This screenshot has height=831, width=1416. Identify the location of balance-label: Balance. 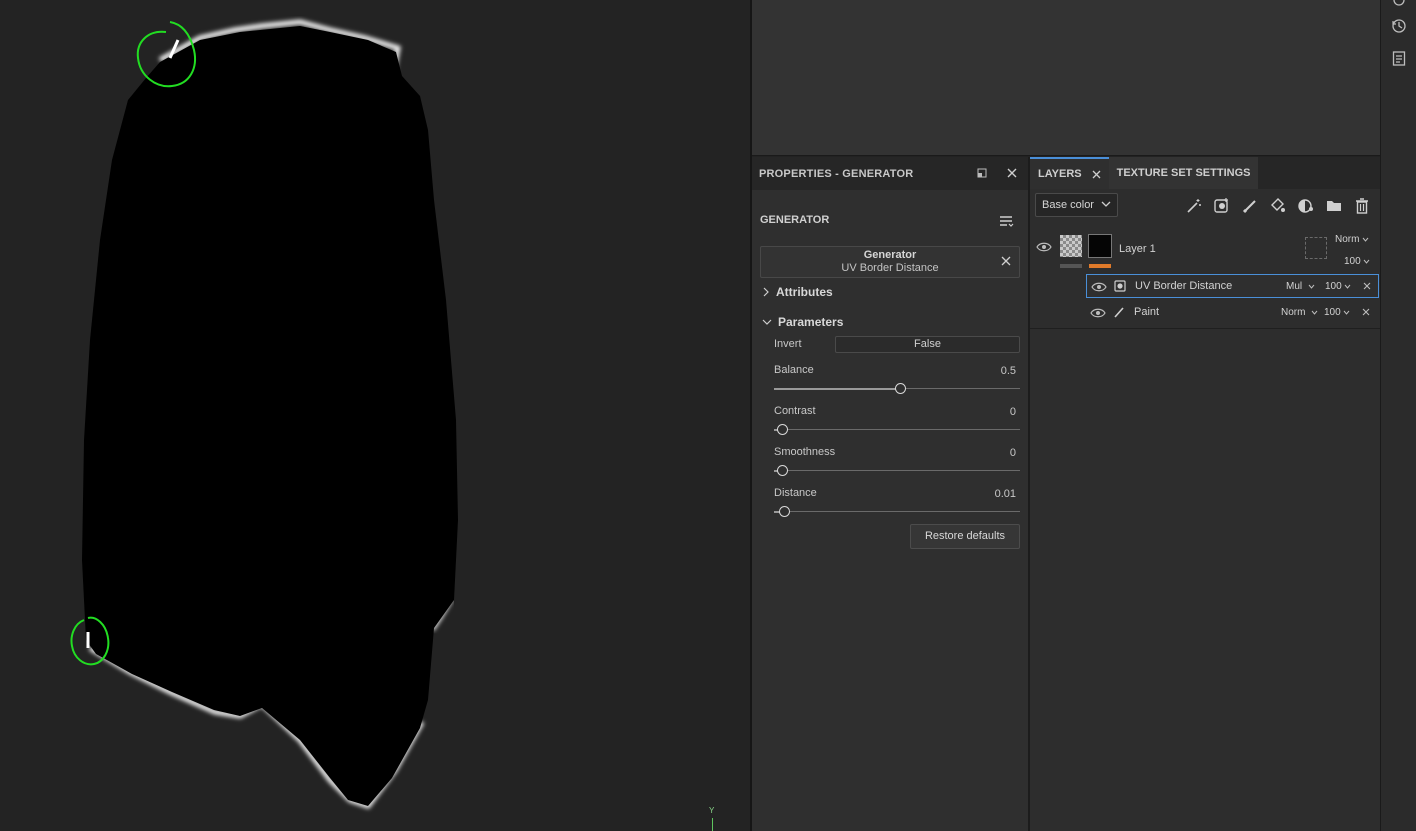
(794, 370).